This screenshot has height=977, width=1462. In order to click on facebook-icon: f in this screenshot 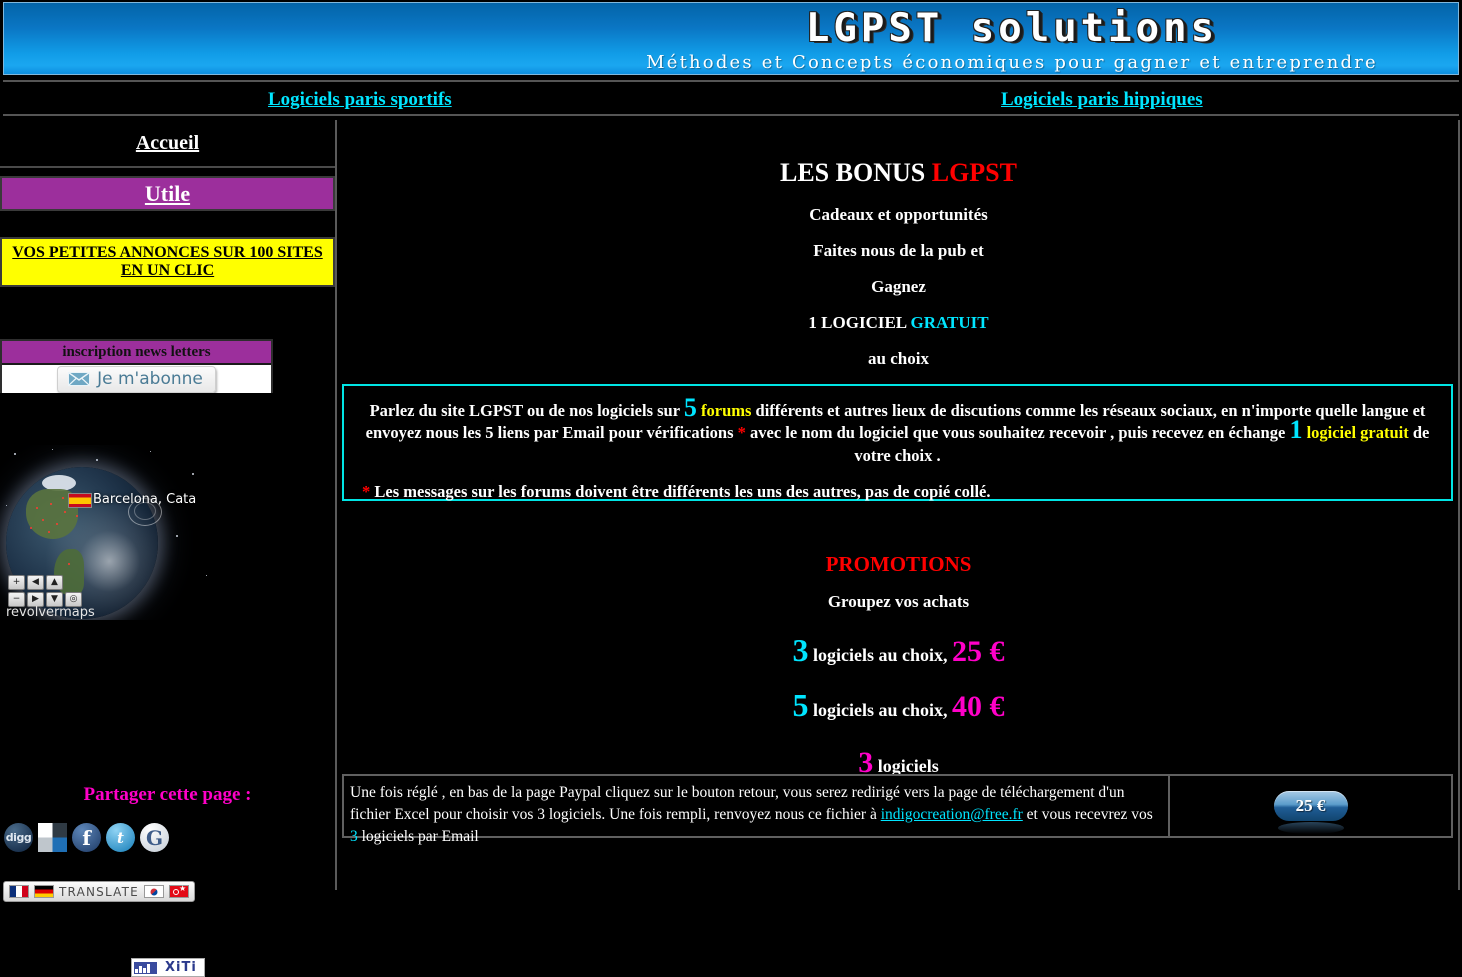, I will do `click(86, 837)`.